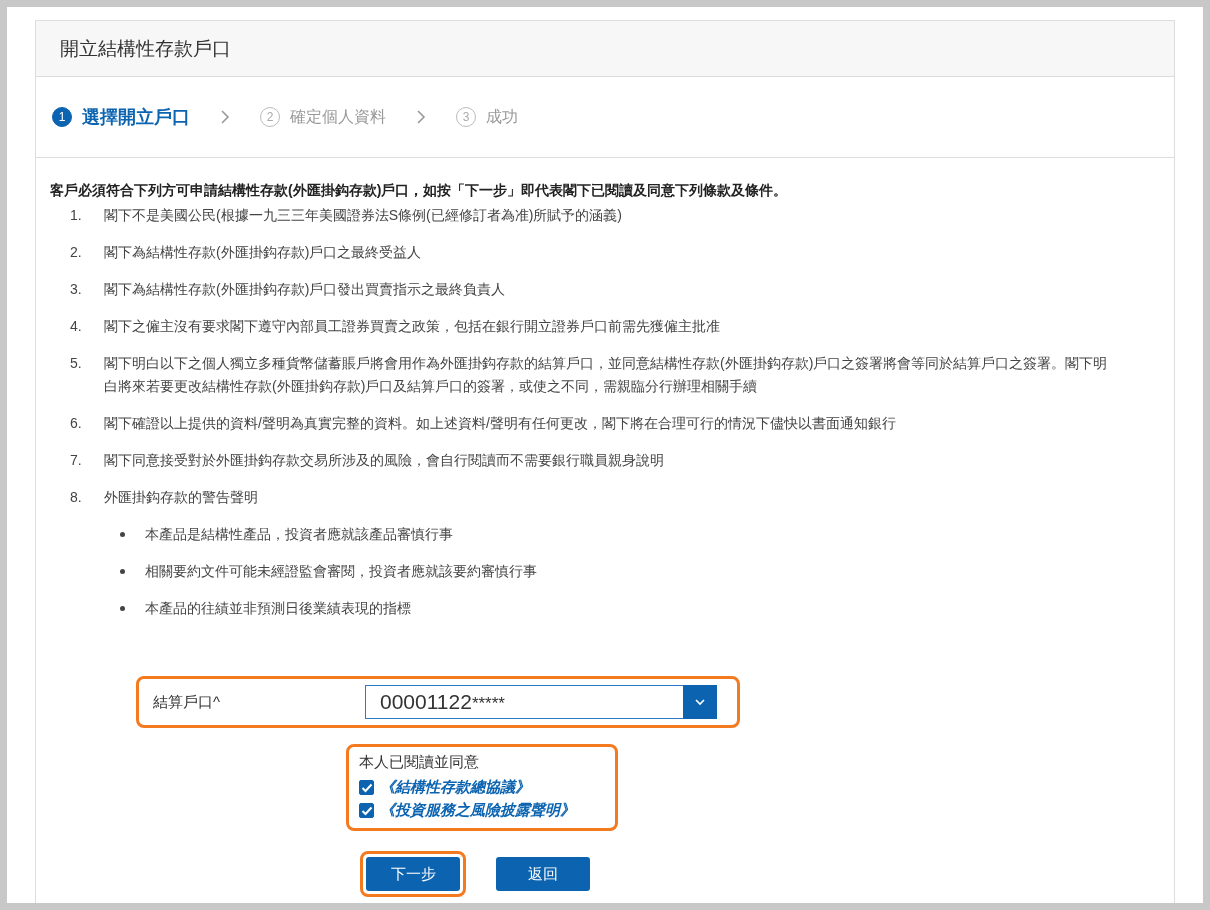 The width and height of the screenshot is (1210, 910). I want to click on document-link: 《投資服務之風險披露聲明》, so click(477, 810).